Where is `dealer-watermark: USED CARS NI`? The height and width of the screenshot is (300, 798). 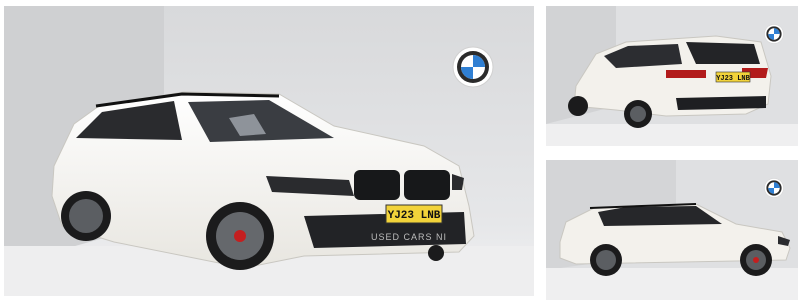
dealer-watermark: USED CARS NI is located at coordinates (409, 237).